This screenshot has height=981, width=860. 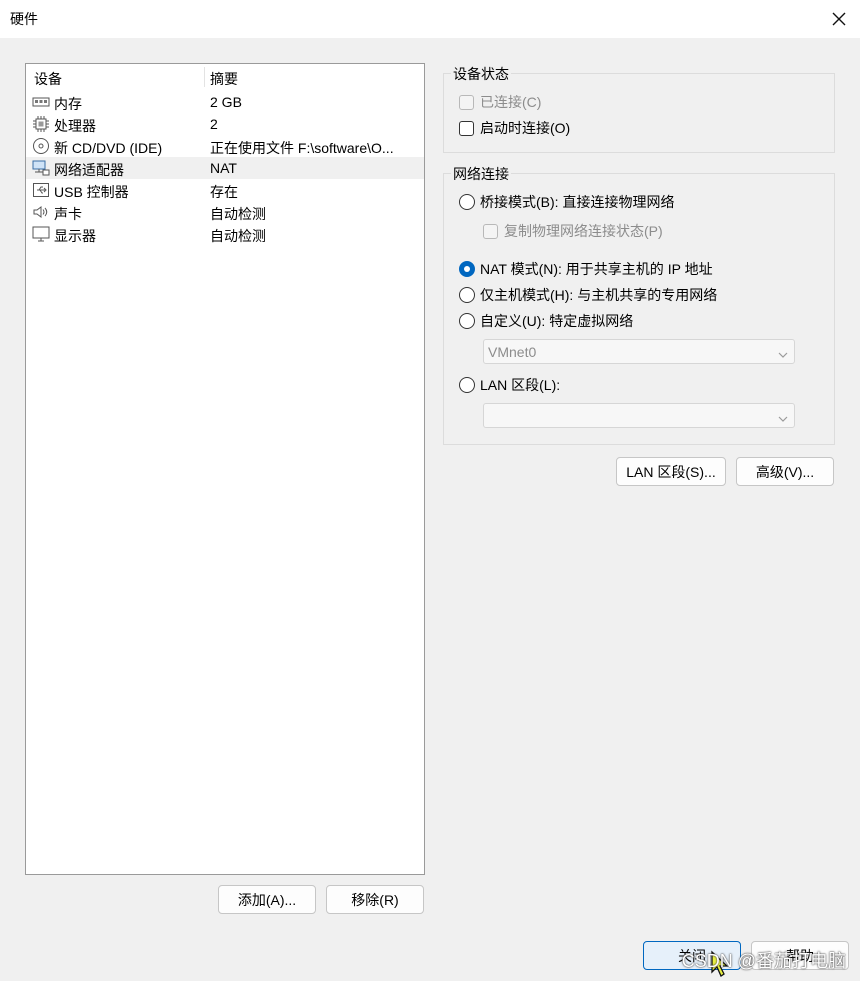 I want to click on custom-label: 自定义(U): 特定虚拟网络, so click(x=557, y=321).